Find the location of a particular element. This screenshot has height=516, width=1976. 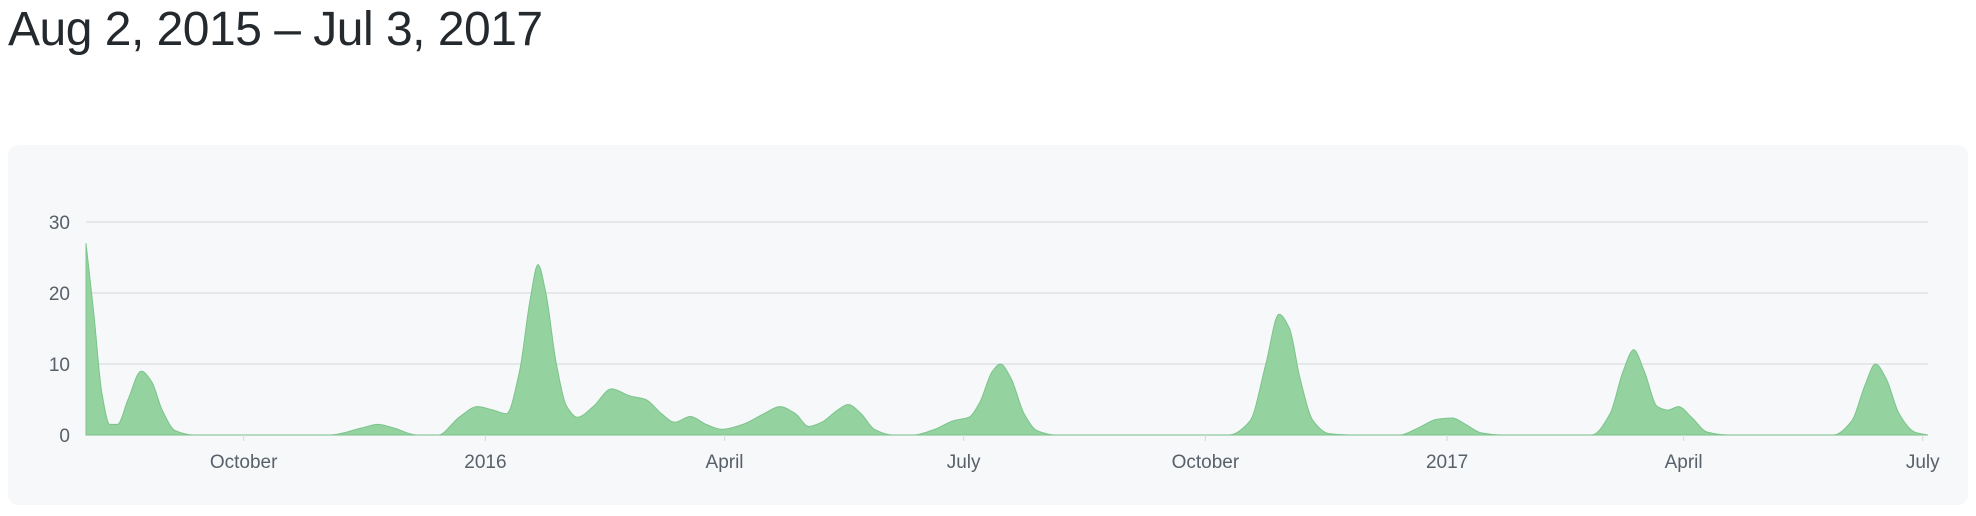

y-tick-label: 0 is located at coordinates (64, 436).